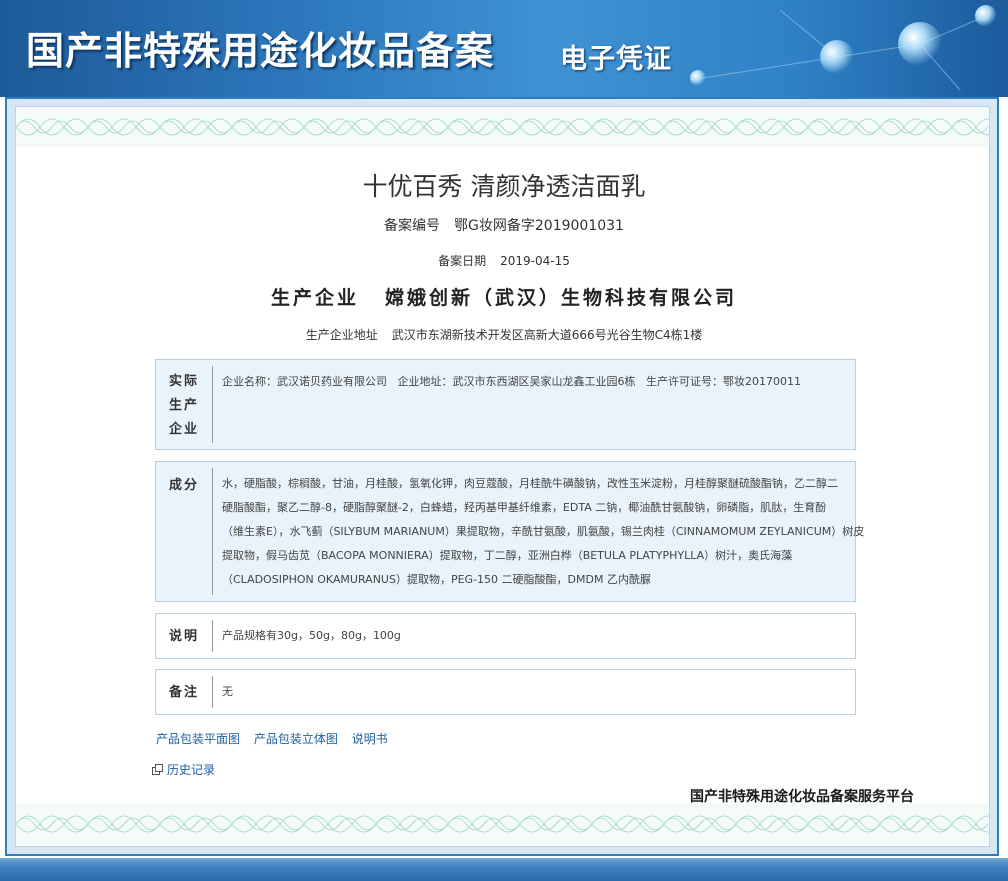  What do you see at coordinates (535, 261) in the screenshot?
I see `record-date-value: 2019-04-15` at bounding box center [535, 261].